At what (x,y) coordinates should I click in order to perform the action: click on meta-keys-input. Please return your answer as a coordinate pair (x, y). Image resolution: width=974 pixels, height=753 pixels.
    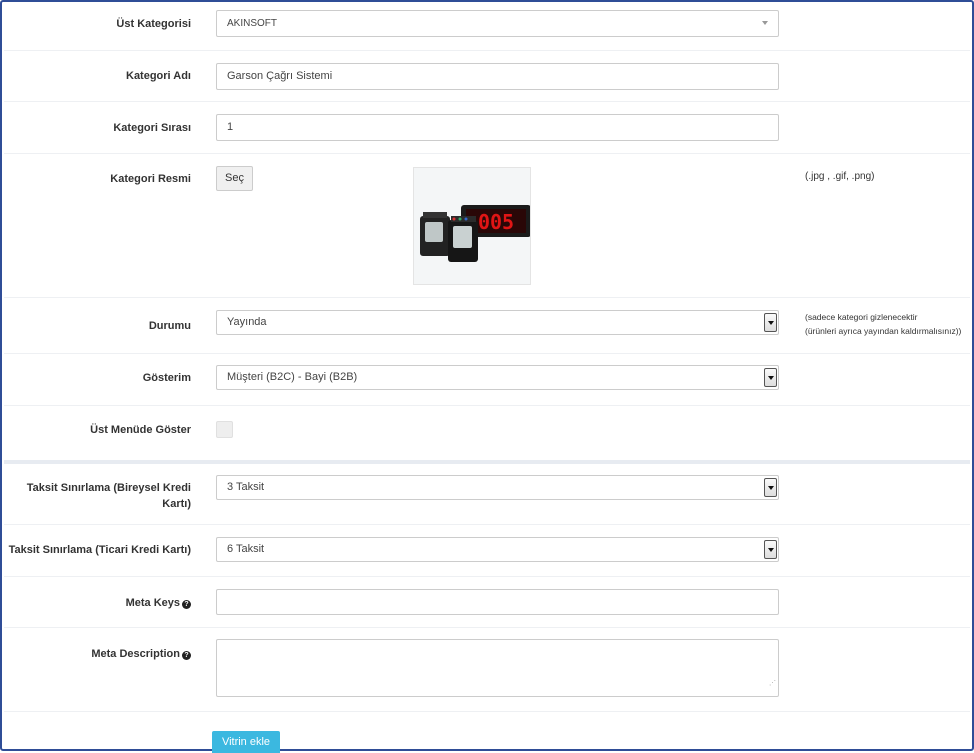
    Looking at the image, I should click on (497, 602).